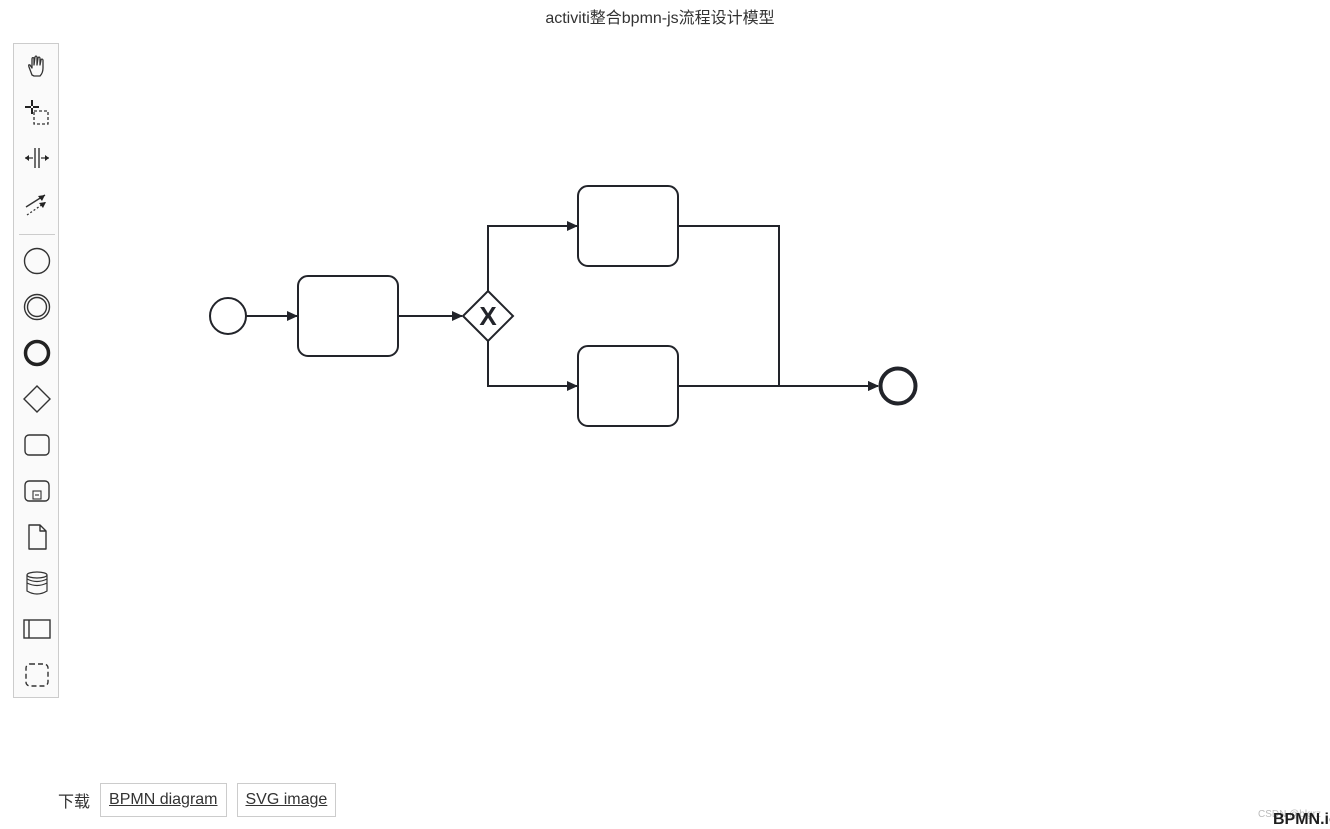 Image resolution: width=1330 pixels, height=829 pixels. What do you see at coordinates (228, 316) in the screenshot?
I see `start-event` at bounding box center [228, 316].